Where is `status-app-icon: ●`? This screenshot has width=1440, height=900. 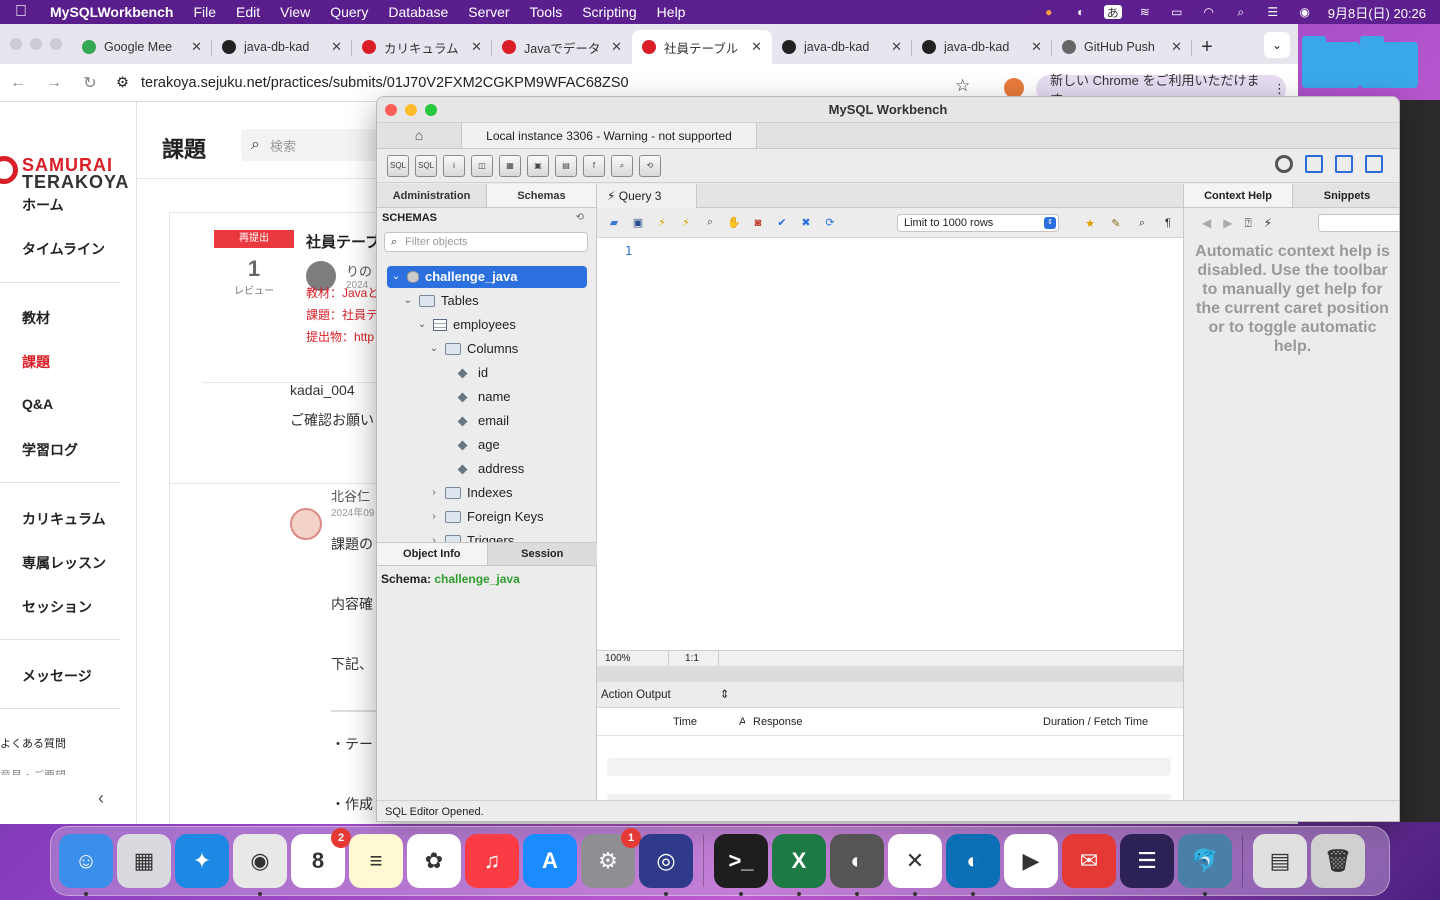
status-app-icon: ● is located at coordinates (1049, 12).